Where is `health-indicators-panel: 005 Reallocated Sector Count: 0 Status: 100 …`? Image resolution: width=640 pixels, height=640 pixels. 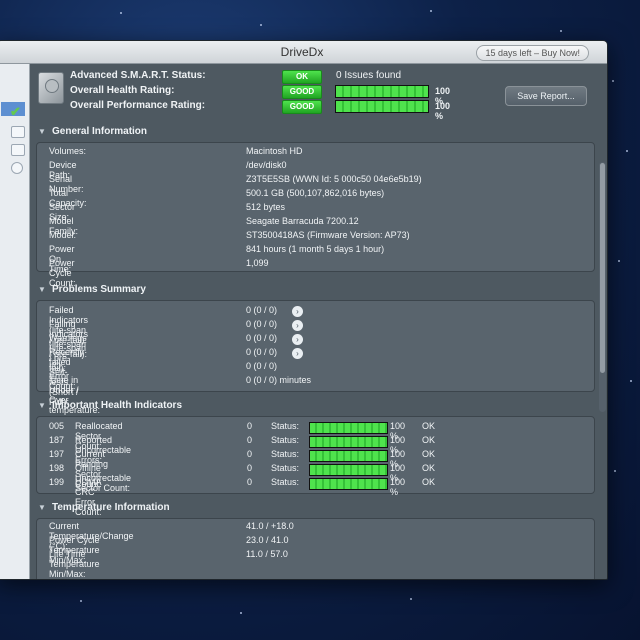 health-indicators-panel: 005 Reallocated Sector Count: 0 Status: 100 … is located at coordinates (315, 466).